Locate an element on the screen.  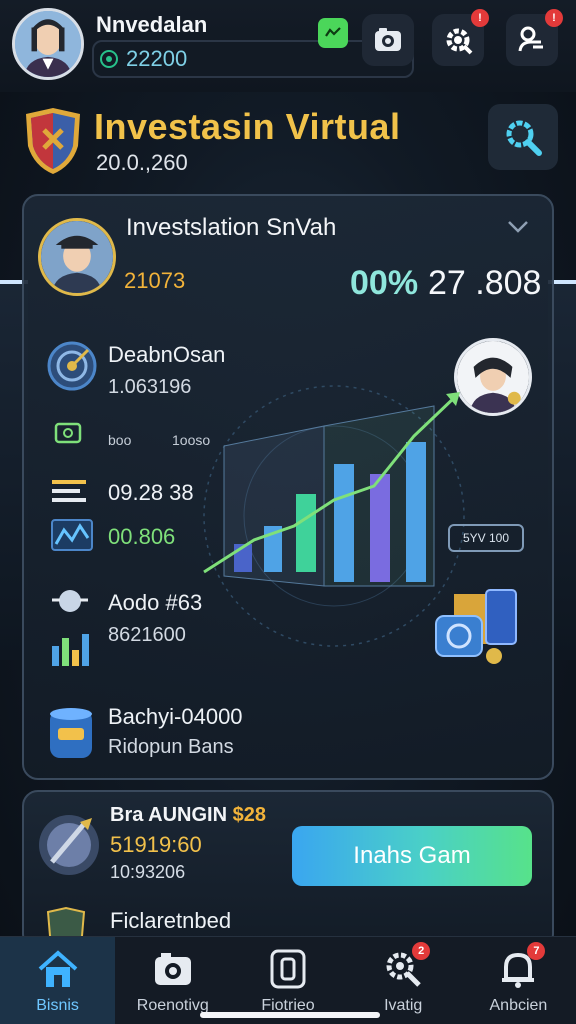
nav-item-fiotrieo: Fiotrieo is located at coordinates (287, 980).